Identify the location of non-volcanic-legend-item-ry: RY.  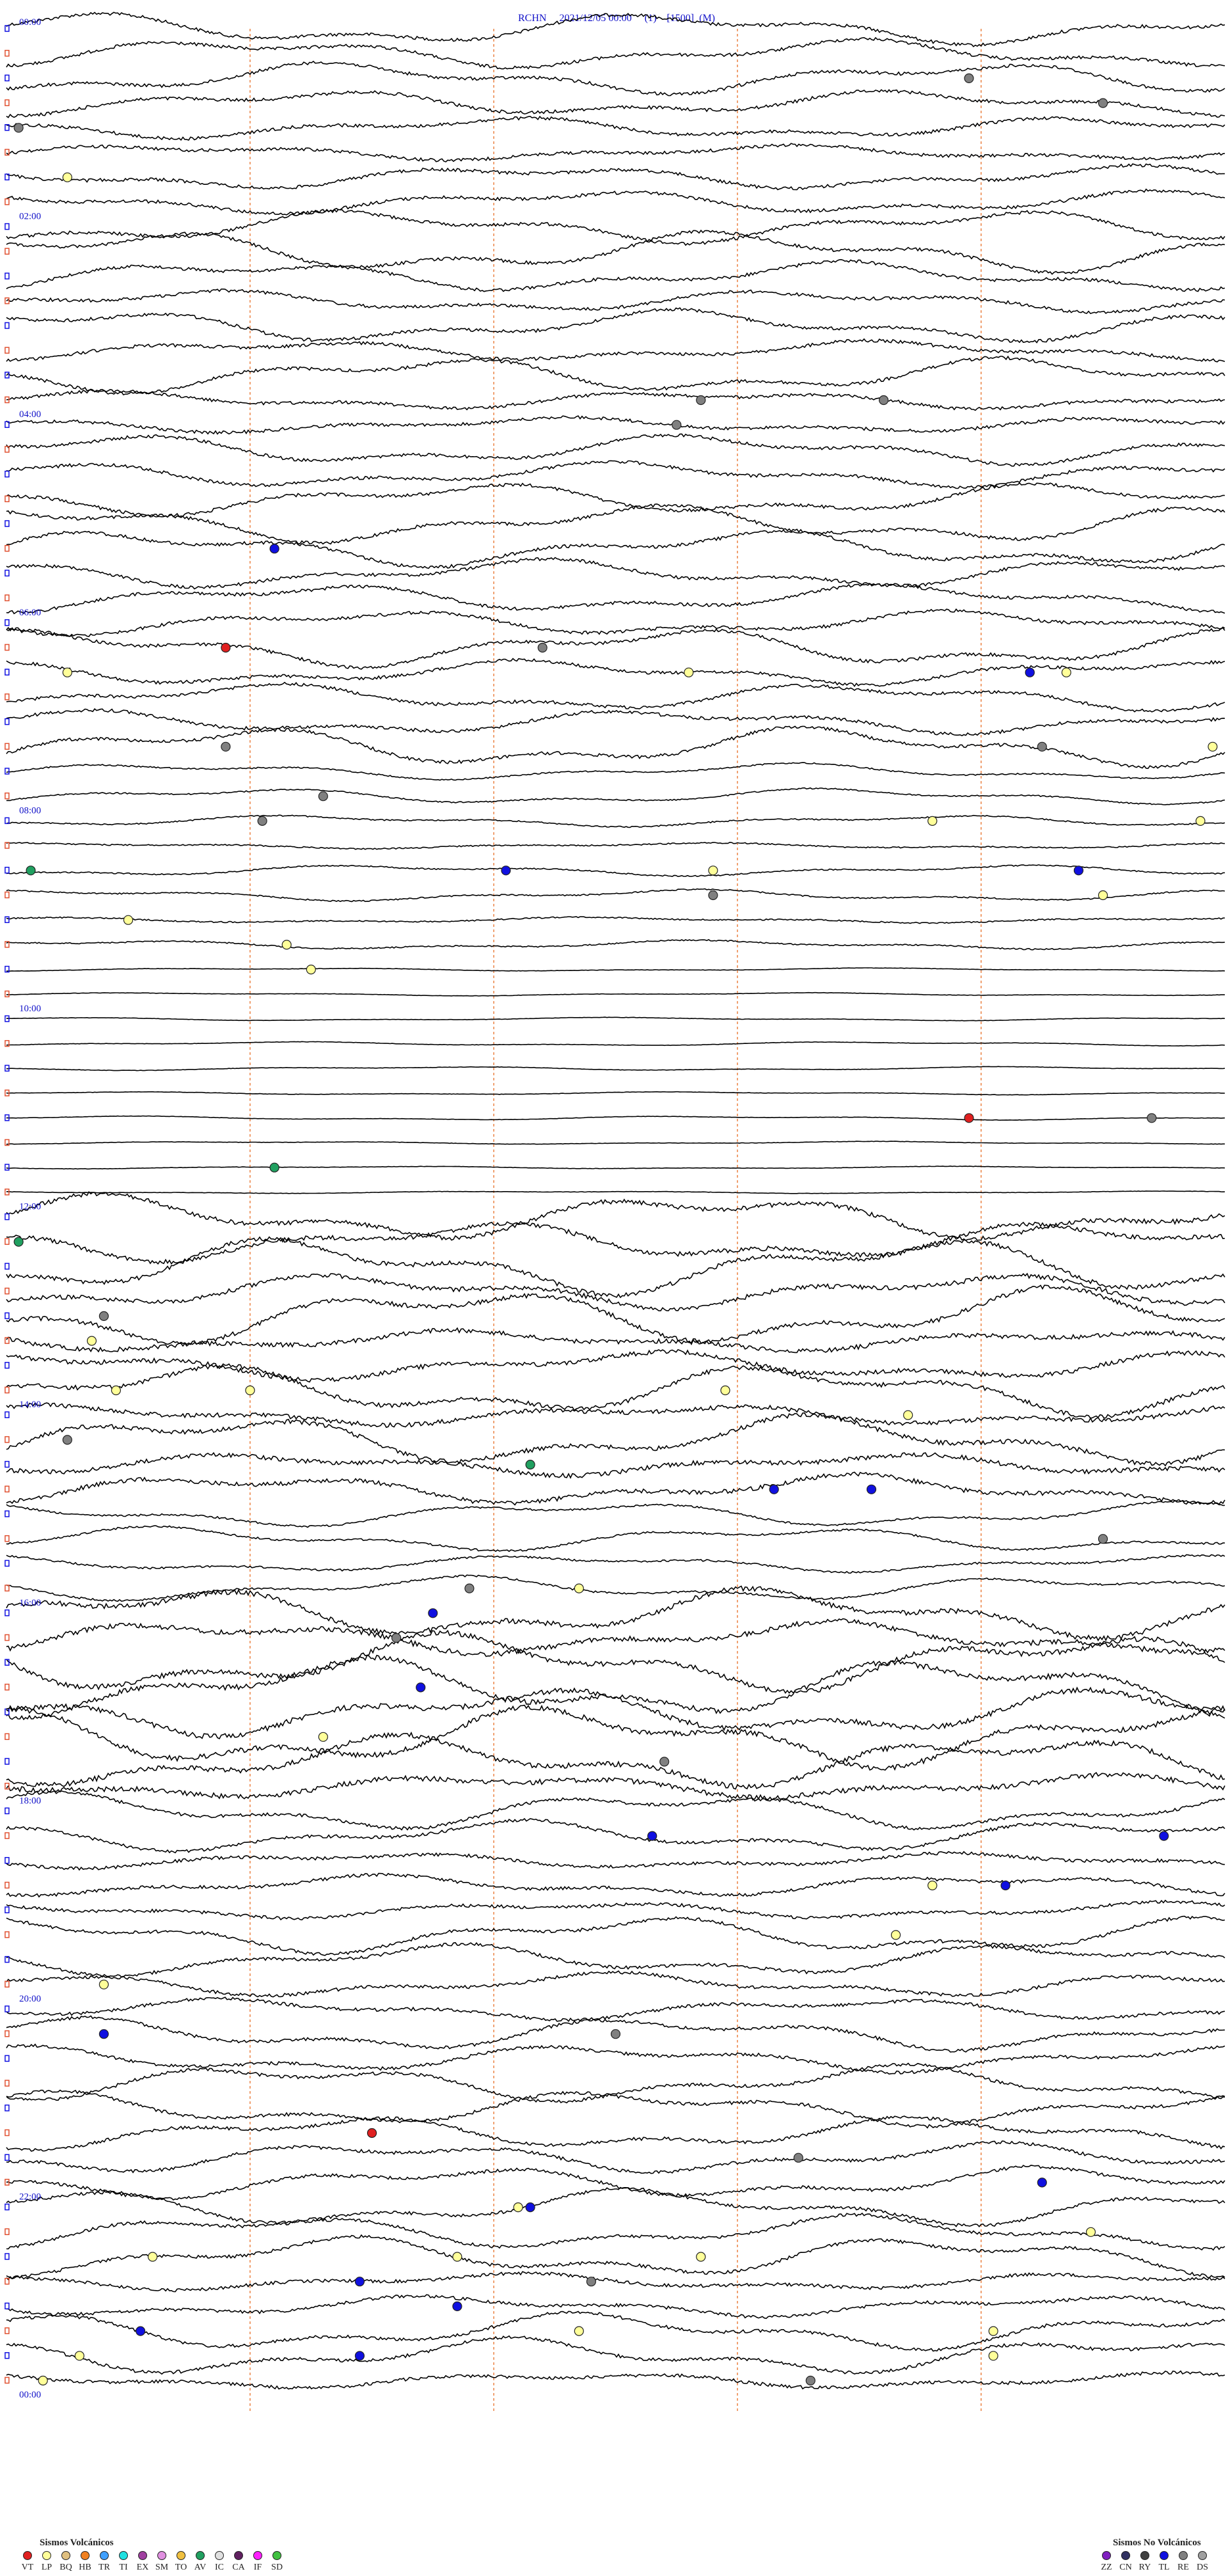
(1144, 2562).